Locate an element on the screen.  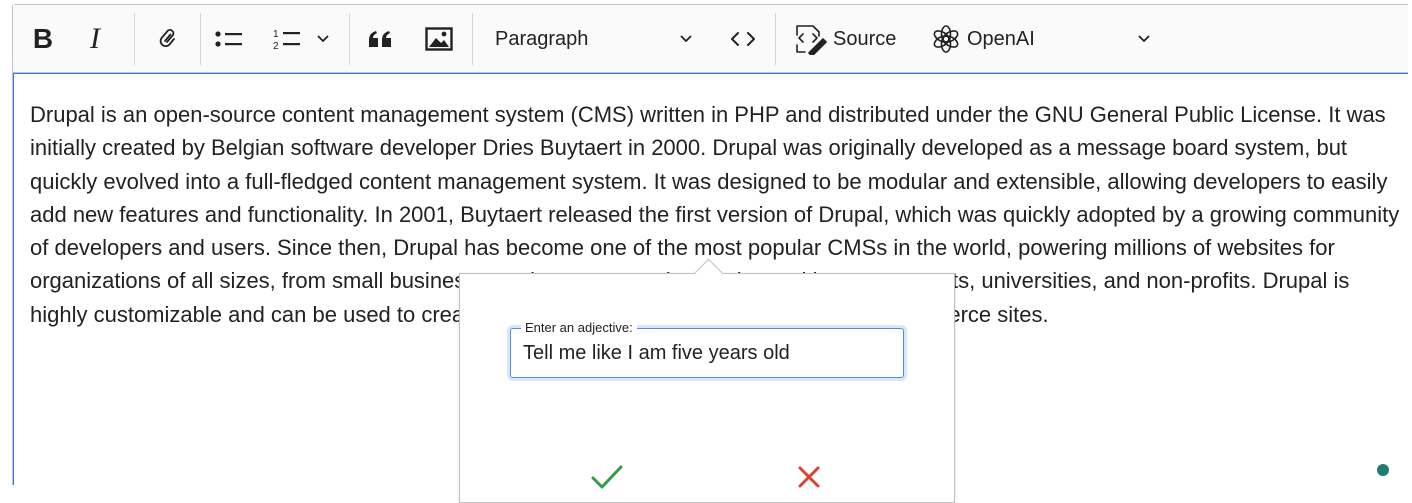
code-button is located at coordinates (743, 39).